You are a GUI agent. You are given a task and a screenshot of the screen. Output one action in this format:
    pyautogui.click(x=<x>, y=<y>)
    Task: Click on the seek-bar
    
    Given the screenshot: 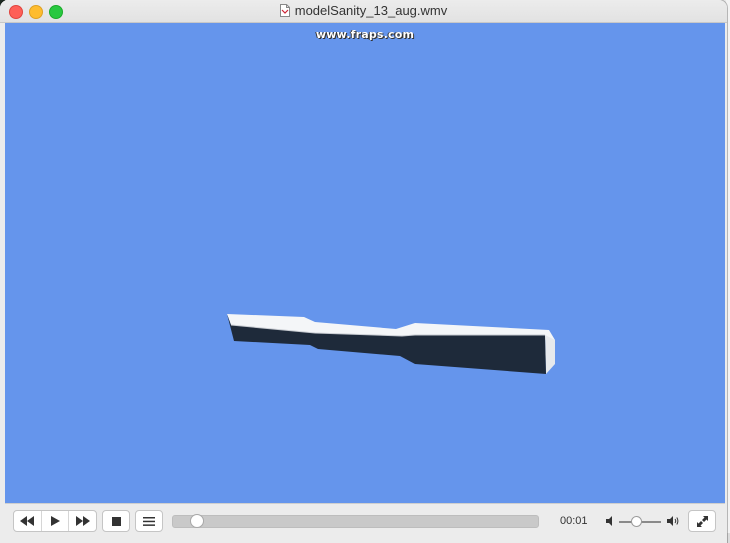 What is the action you would take?
    pyautogui.click(x=355, y=521)
    